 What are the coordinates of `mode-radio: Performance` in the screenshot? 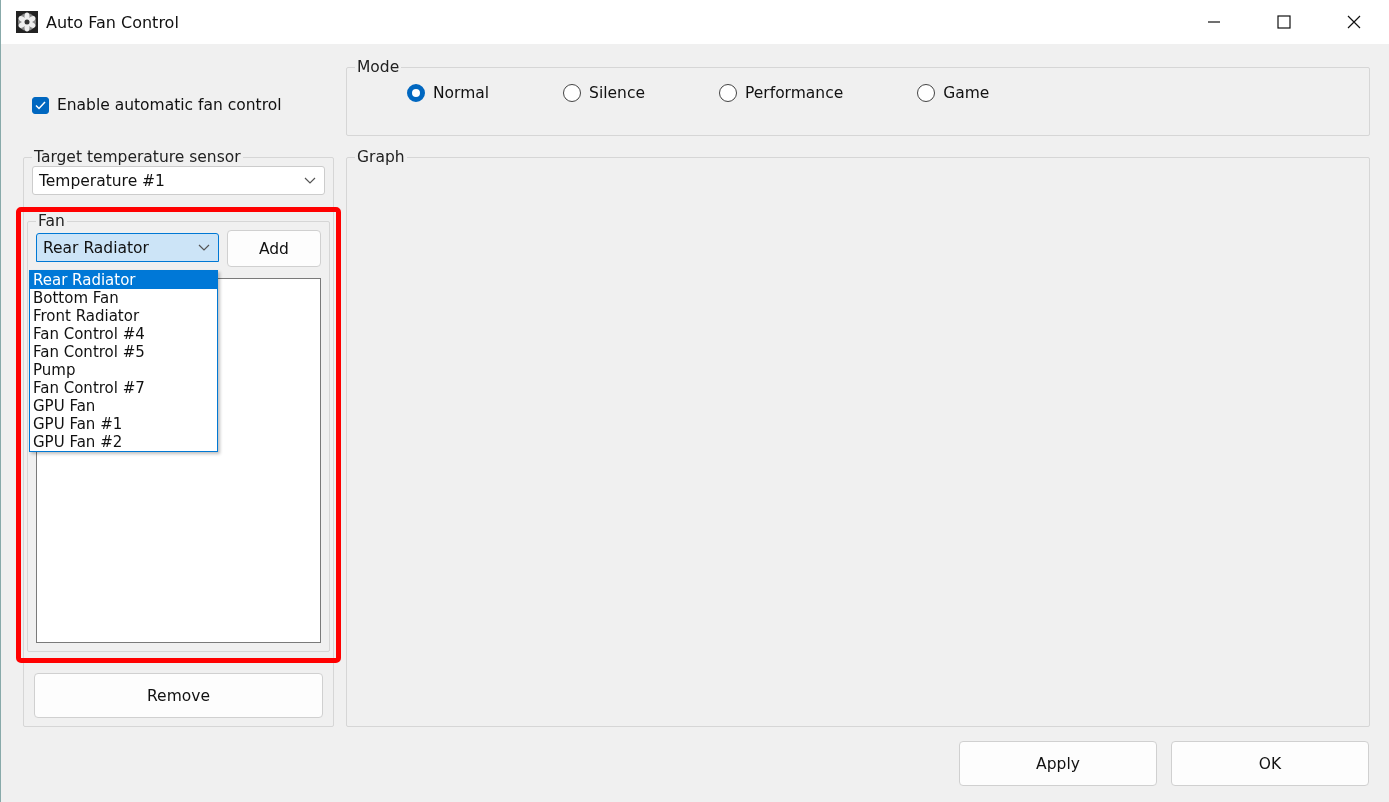 It's located at (781, 93).